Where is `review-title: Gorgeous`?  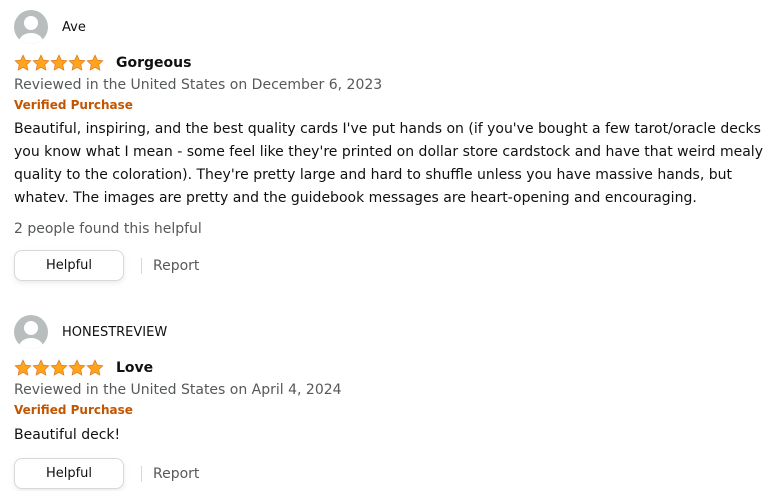
review-title: Gorgeous is located at coordinates (153, 63).